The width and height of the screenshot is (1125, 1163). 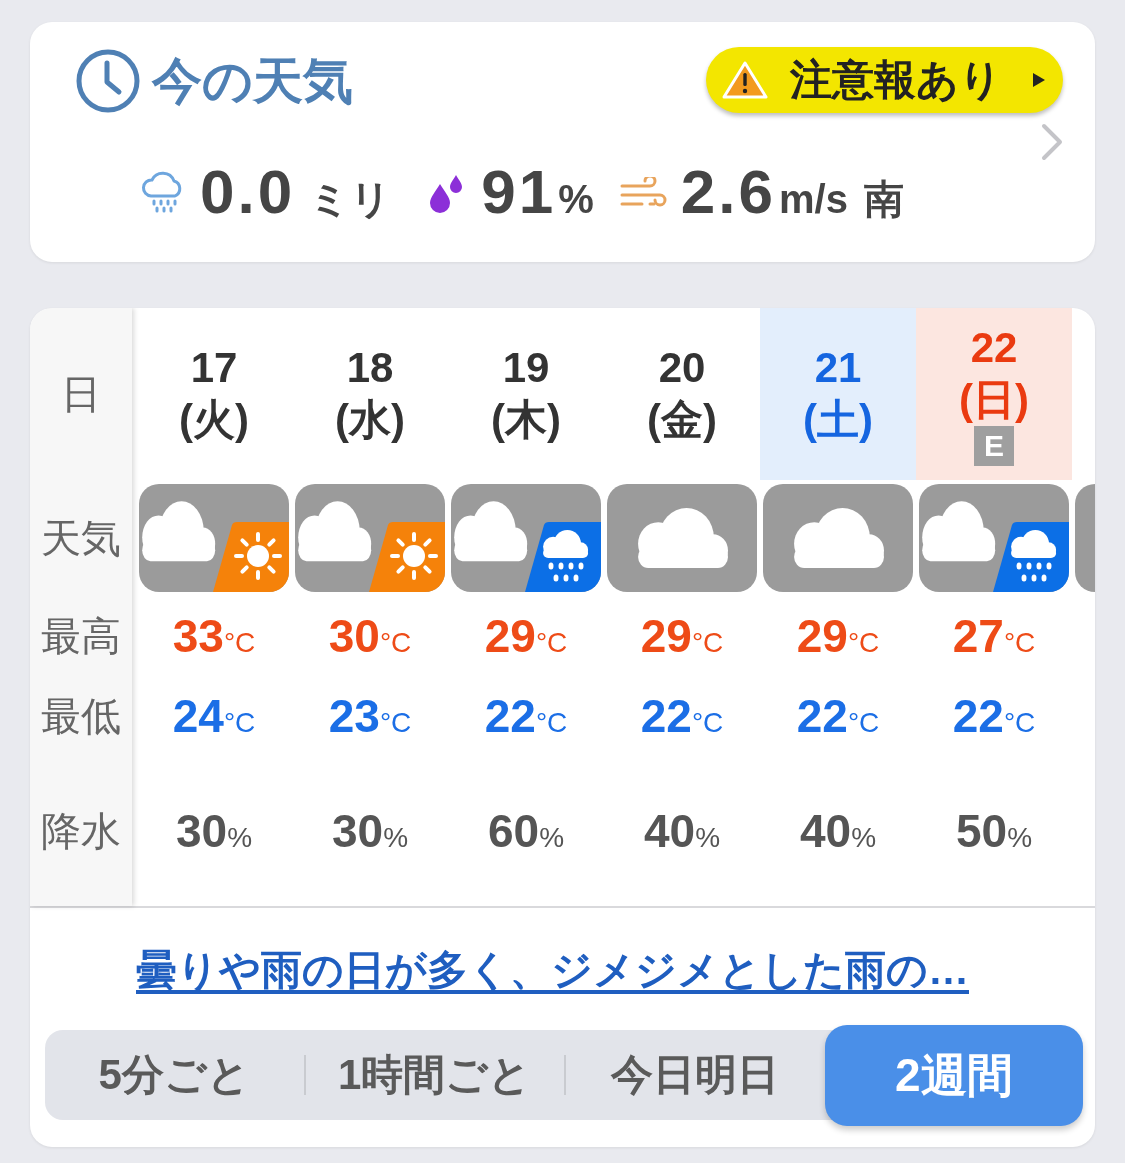 What do you see at coordinates (883, 199) in the screenshot?
I see `wind-direction: 南` at bounding box center [883, 199].